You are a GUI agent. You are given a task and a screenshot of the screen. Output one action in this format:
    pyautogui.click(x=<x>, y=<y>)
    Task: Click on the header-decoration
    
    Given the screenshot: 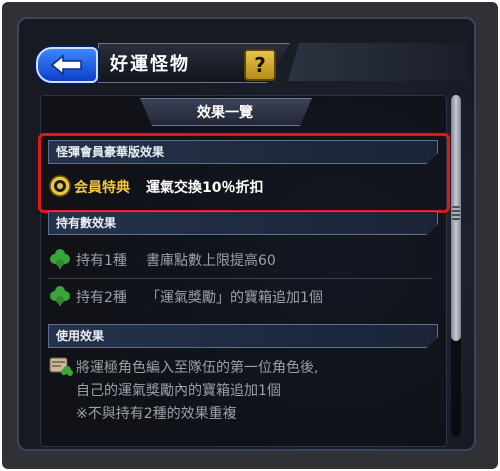 What is the action you would take?
    pyautogui.click(x=378, y=62)
    